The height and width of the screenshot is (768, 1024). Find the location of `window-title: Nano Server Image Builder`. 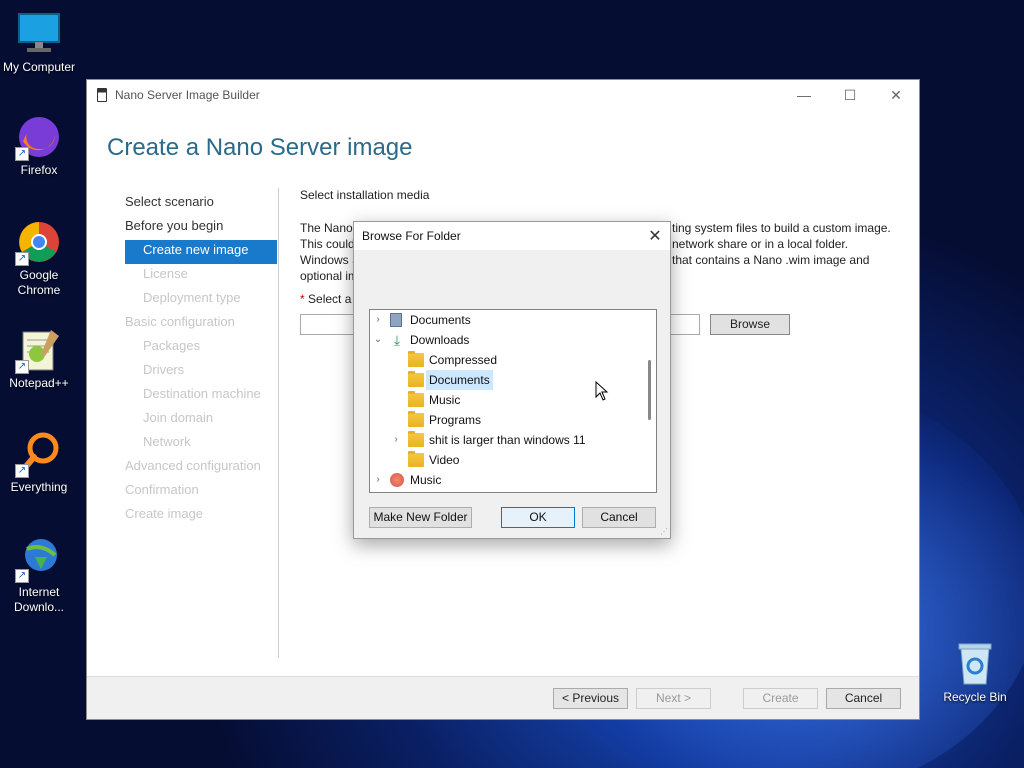

window-title: Nano Server Image Builder is located at coordinates (187, 95).